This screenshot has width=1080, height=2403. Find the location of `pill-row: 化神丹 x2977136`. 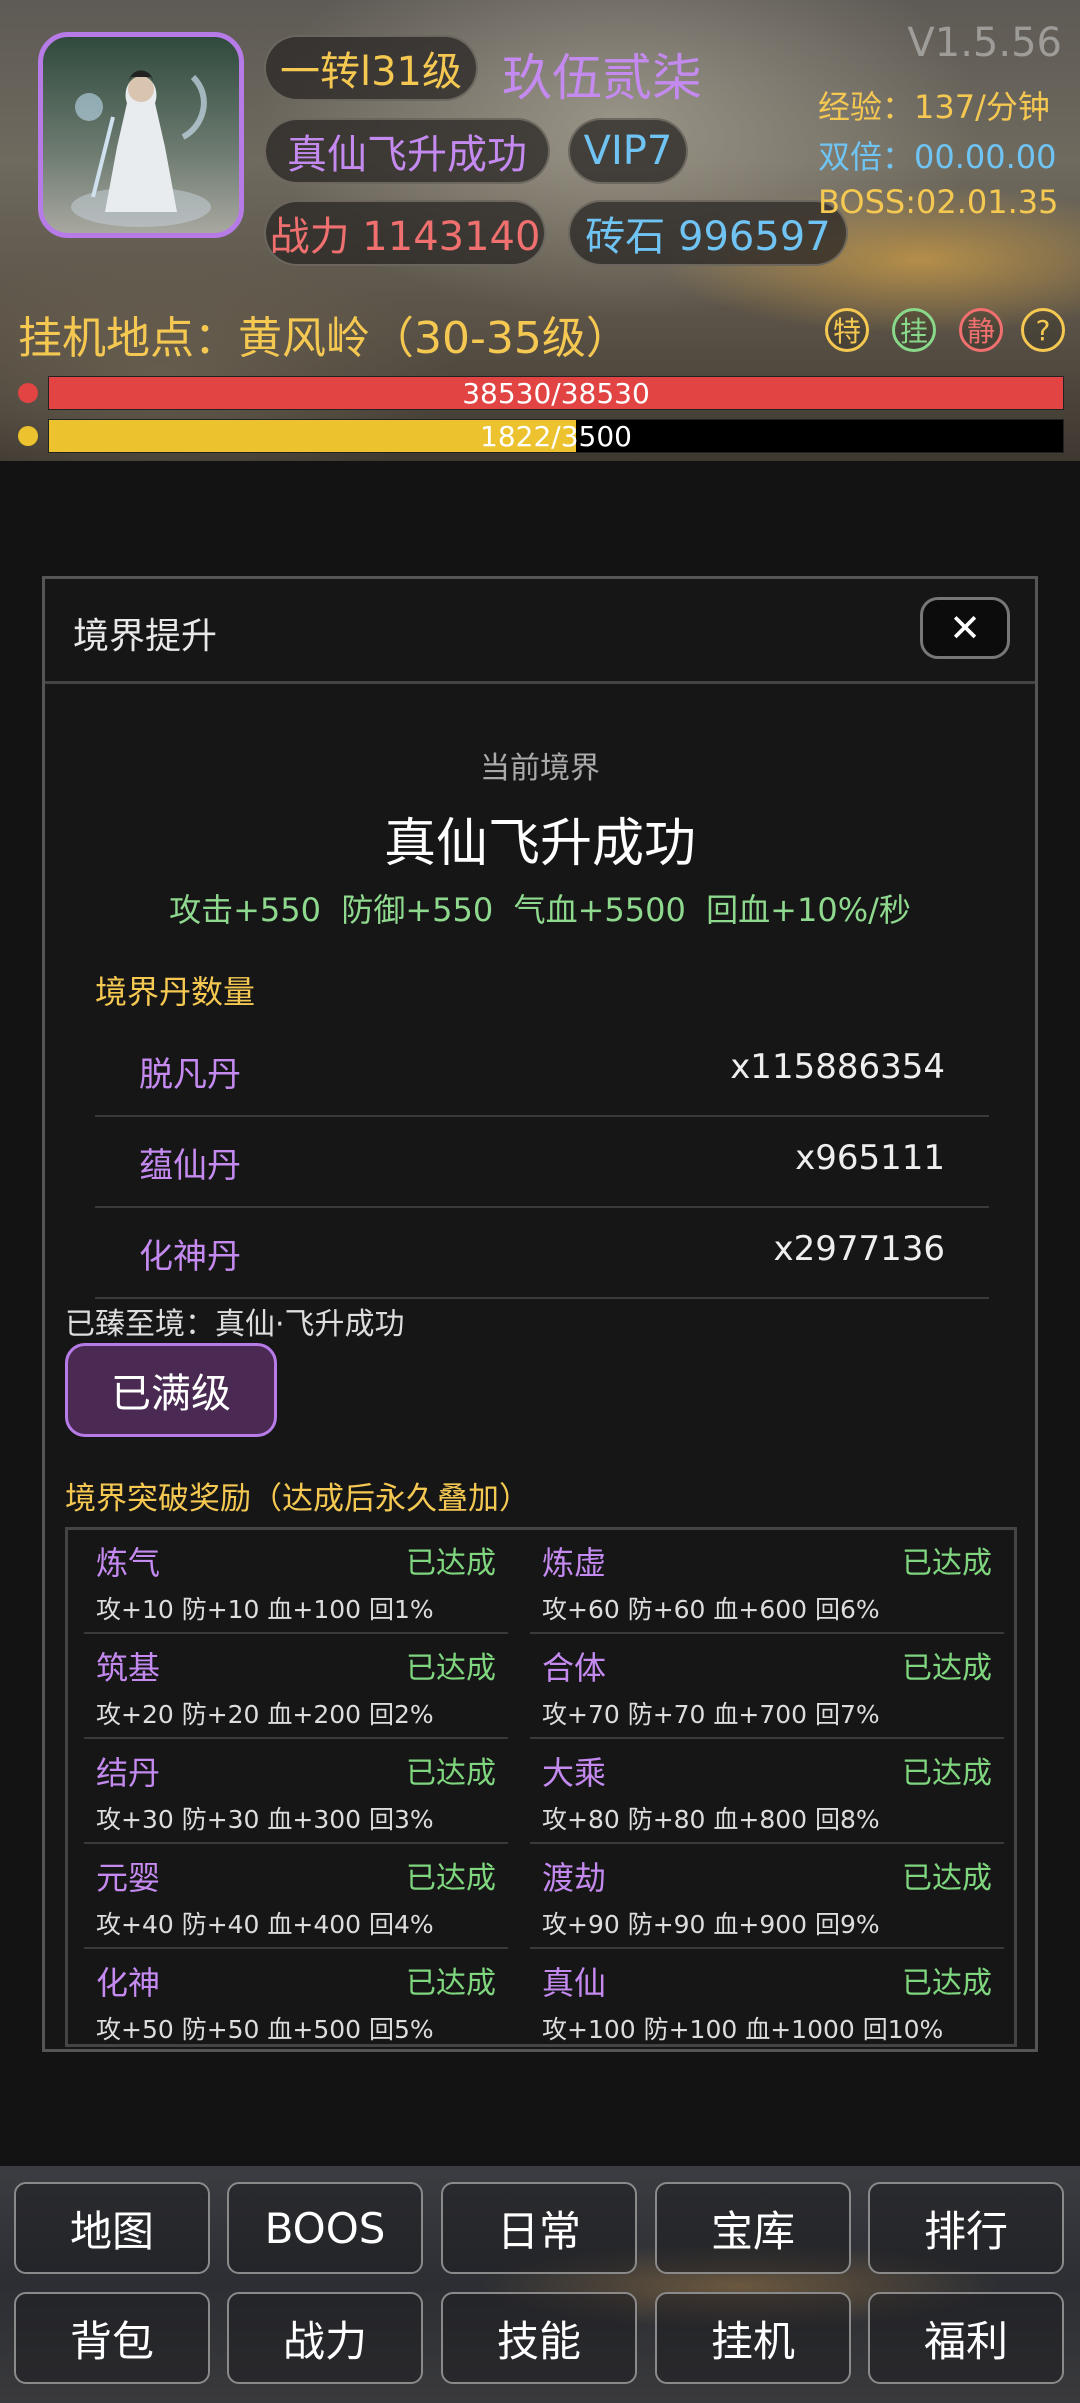

pill-row: 化神丹 x2977136 is located at coordinates (542, 1253).